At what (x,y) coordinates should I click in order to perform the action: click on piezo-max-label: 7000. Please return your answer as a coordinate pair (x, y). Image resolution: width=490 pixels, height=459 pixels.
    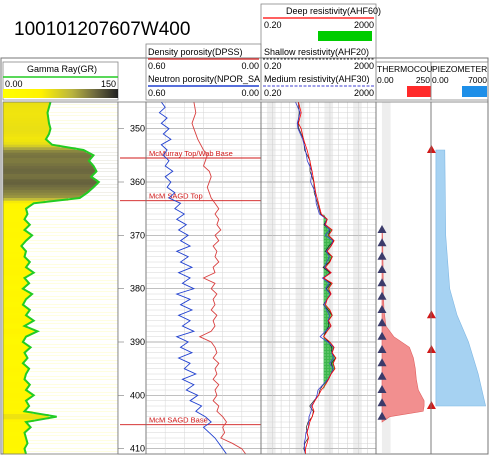
    Looking at the image, I should click on (477, 80).